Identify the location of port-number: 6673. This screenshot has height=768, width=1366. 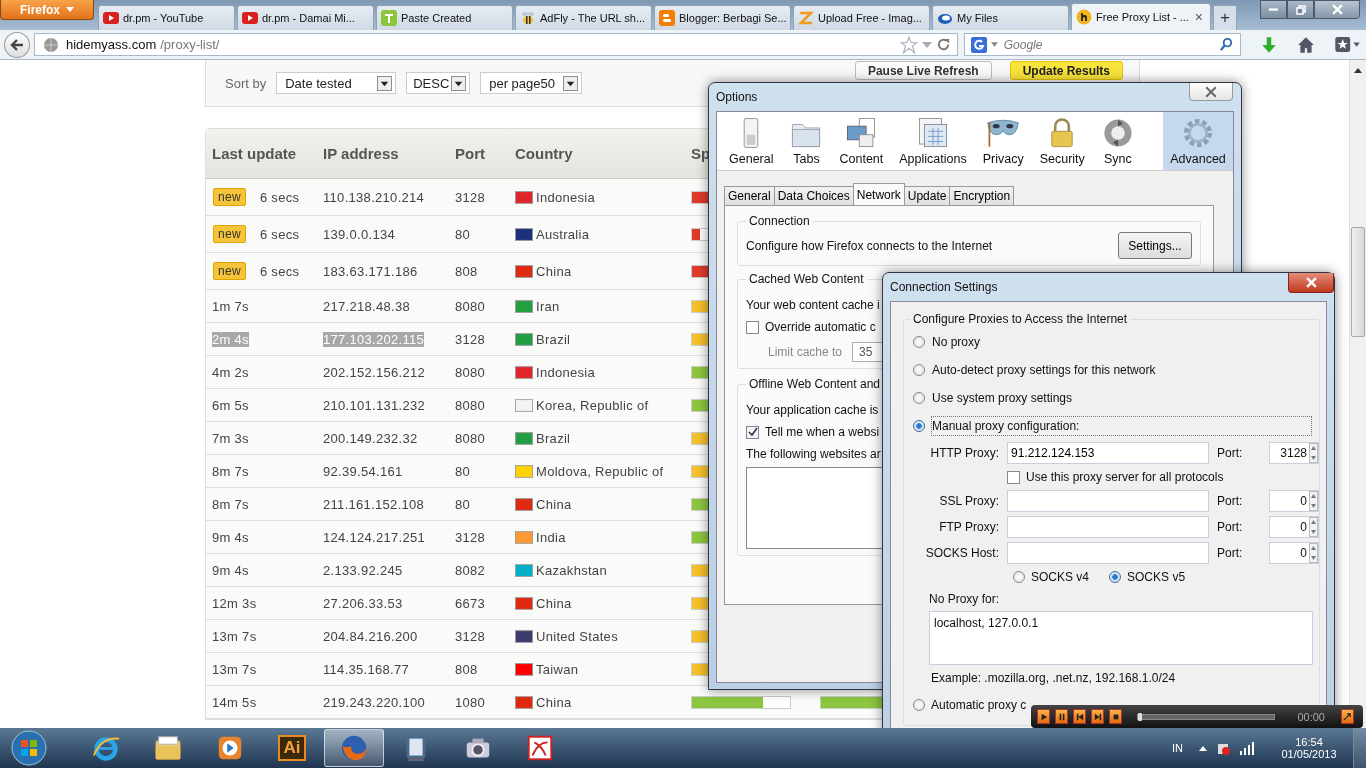
(470, 603).